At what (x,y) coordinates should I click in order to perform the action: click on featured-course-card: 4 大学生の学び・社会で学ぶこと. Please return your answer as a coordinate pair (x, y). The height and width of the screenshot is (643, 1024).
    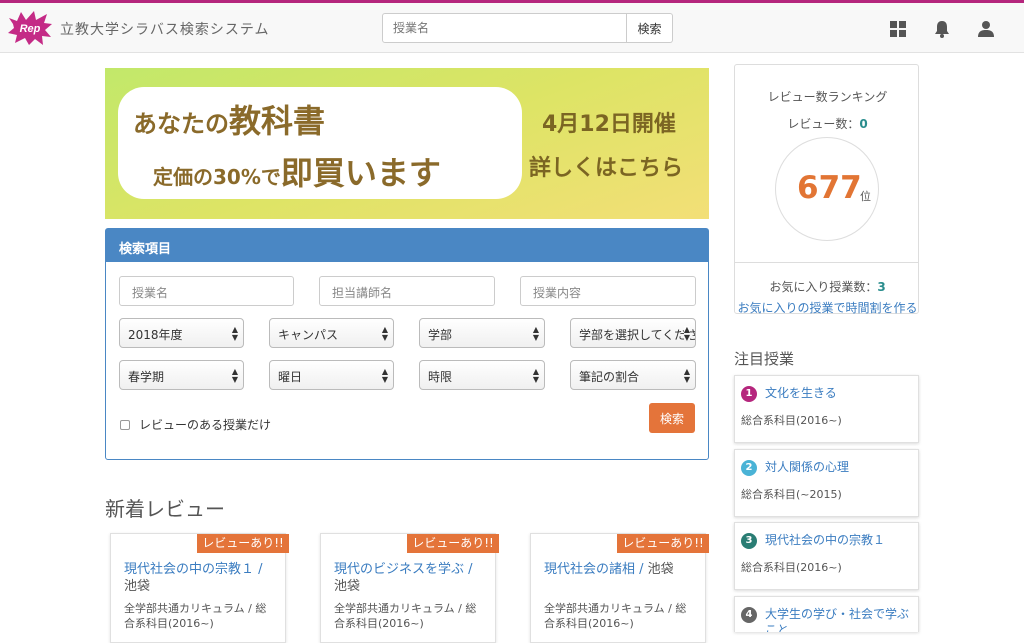
    Looking at the image, I should click on (826, 614).